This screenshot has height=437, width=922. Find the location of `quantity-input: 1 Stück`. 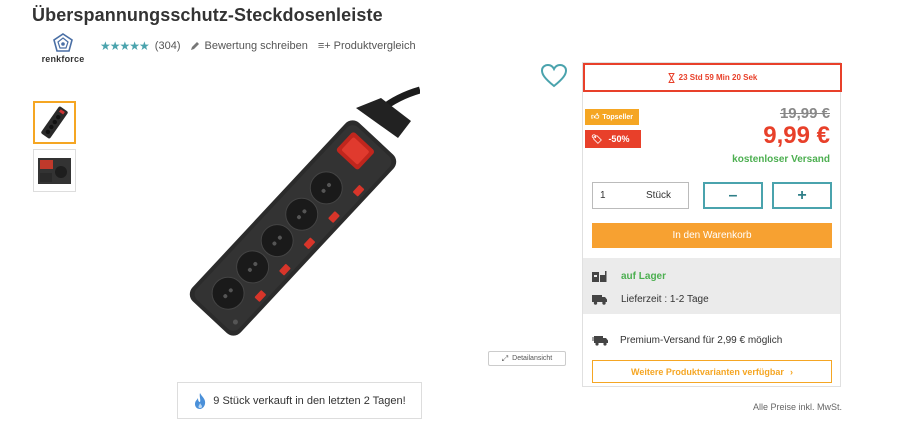

quantity-input: 1 Stück is located at coordinates (640, 195).